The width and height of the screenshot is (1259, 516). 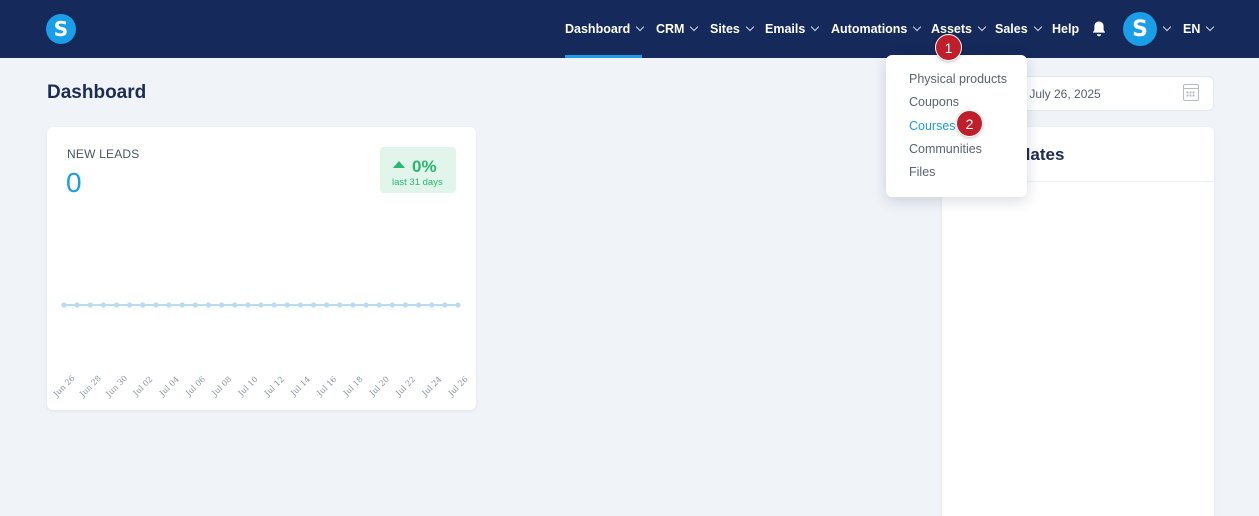 What do you see at coordinates (64, 387) in the screenshot?
I see `x-tick-label: Jun 26` at bounding box center [64, 387].